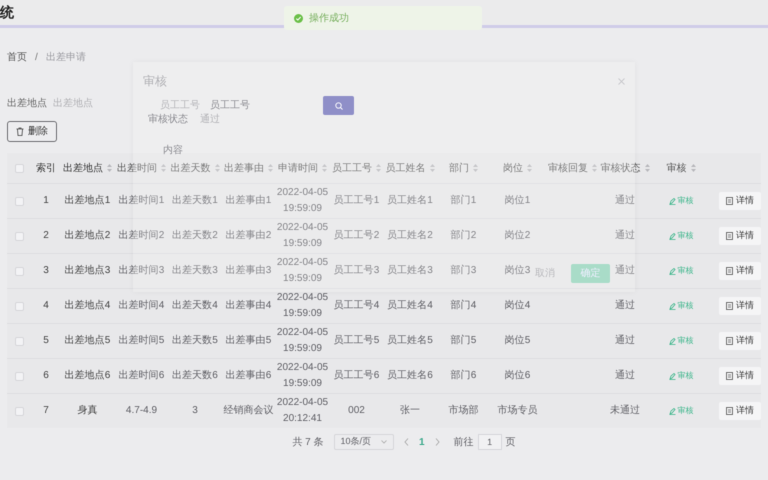  Describe the element at coordinates (621, 81) in the screenshot. I see `close-icon` at that location.